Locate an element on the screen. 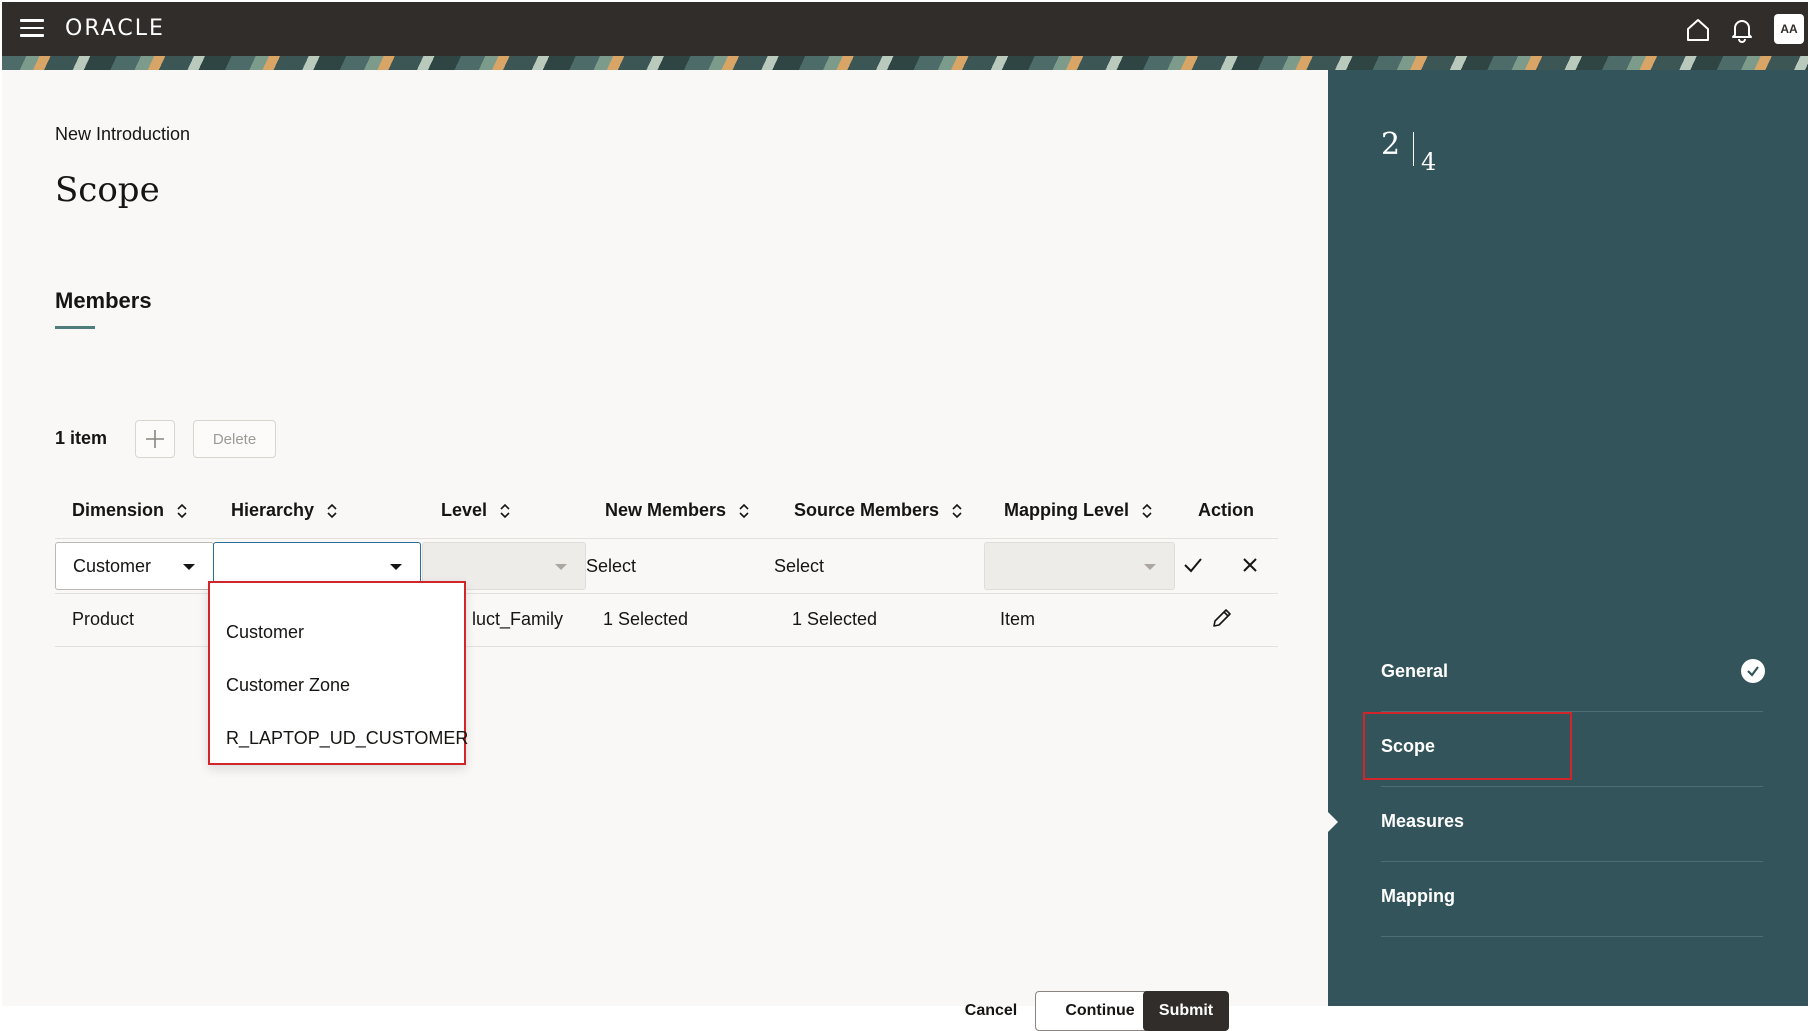  column-header-source-members: Source Members is located at coordinates (878, 510).